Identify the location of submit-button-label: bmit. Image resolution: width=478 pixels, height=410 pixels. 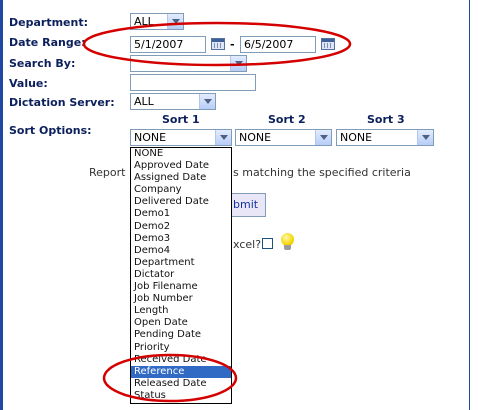
(246, 204).